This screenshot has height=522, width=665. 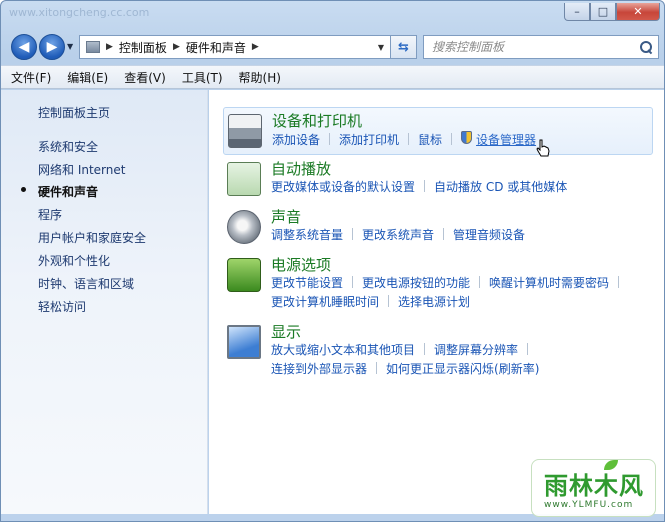 What do you see at coordinates (332, 77) in the screenshot?
I see `menu-bar: 文件(F) 编辑(E) 查看(V) 工具(T) 帮助(H)` at bounding box center [332, 77].